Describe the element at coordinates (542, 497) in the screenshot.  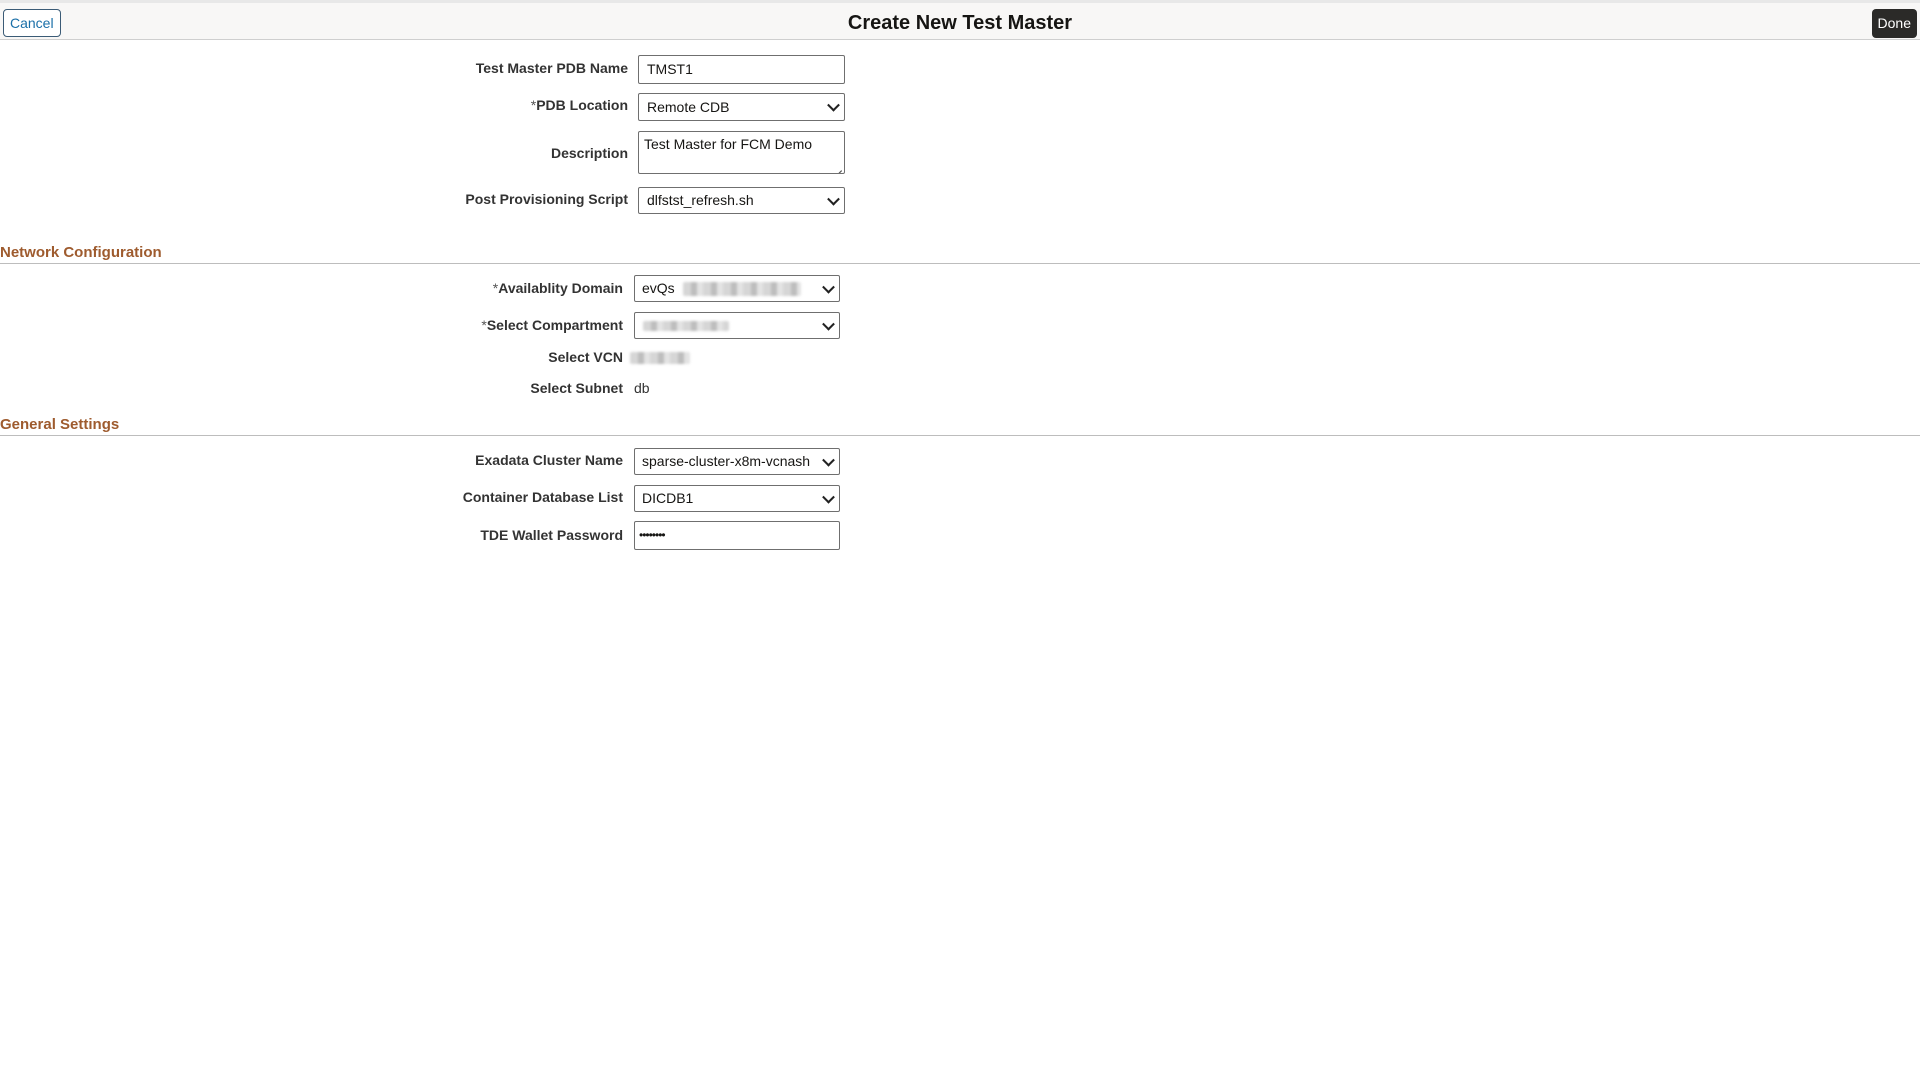
I see `container-database-list-label: Container Database List` at that location.